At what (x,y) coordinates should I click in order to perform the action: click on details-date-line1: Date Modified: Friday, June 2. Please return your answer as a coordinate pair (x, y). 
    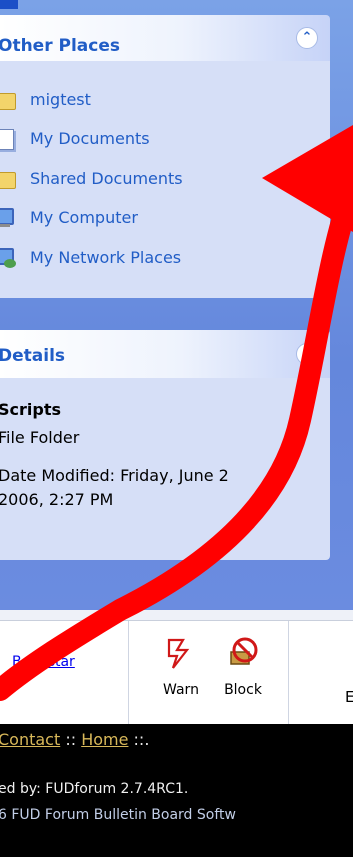
    Looking at the image, I should click on (114, 475).